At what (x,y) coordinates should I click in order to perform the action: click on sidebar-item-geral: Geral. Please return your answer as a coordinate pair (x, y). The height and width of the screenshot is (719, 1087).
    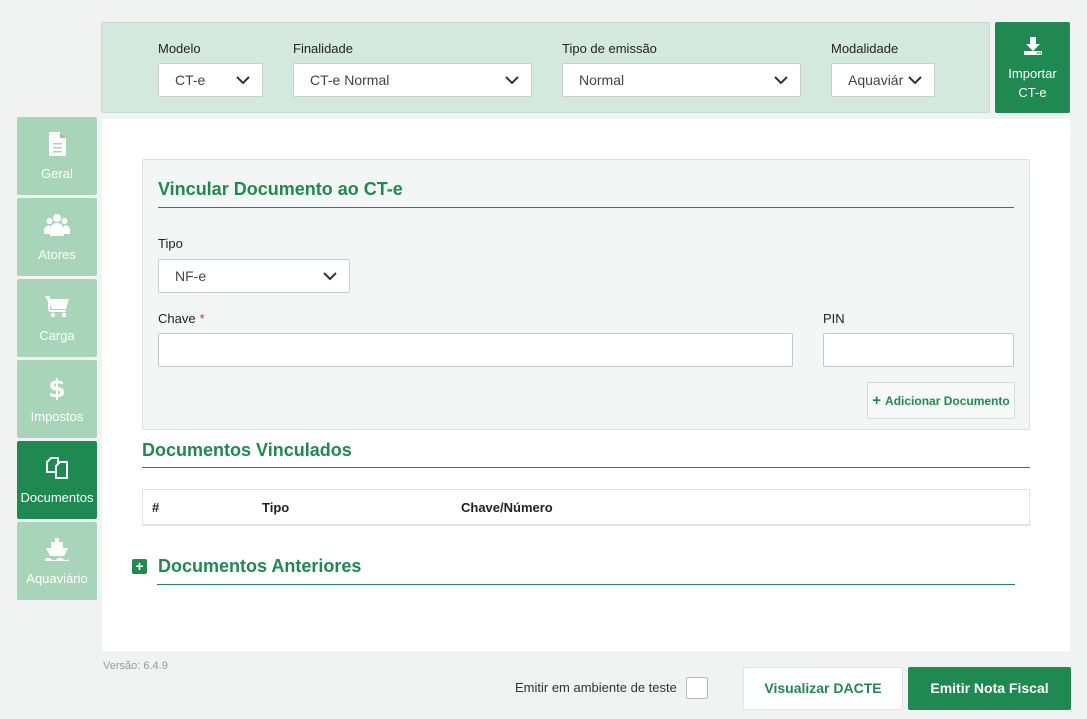
    Looking at the image, I should click on (57, 156).